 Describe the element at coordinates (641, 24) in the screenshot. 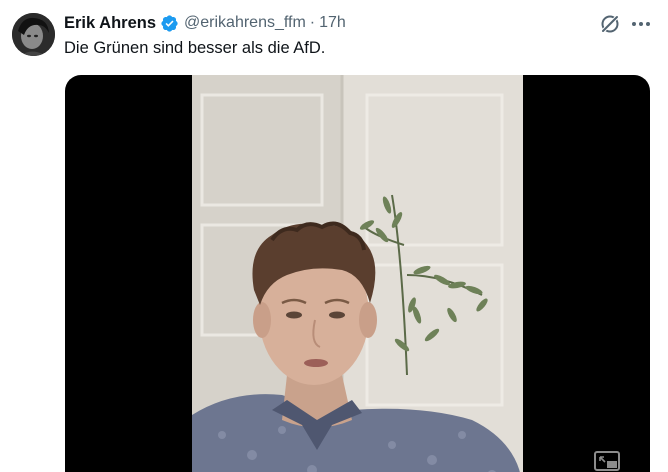

I see `more-options-icon` at that location.